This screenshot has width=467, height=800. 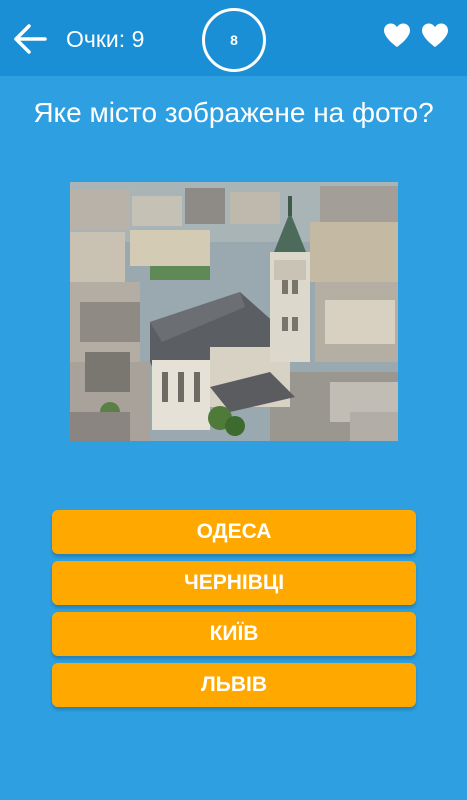 I want to click on answer-button-chernivtsi: ЧЕРНІВЦІ, so click(x=234, y=583).